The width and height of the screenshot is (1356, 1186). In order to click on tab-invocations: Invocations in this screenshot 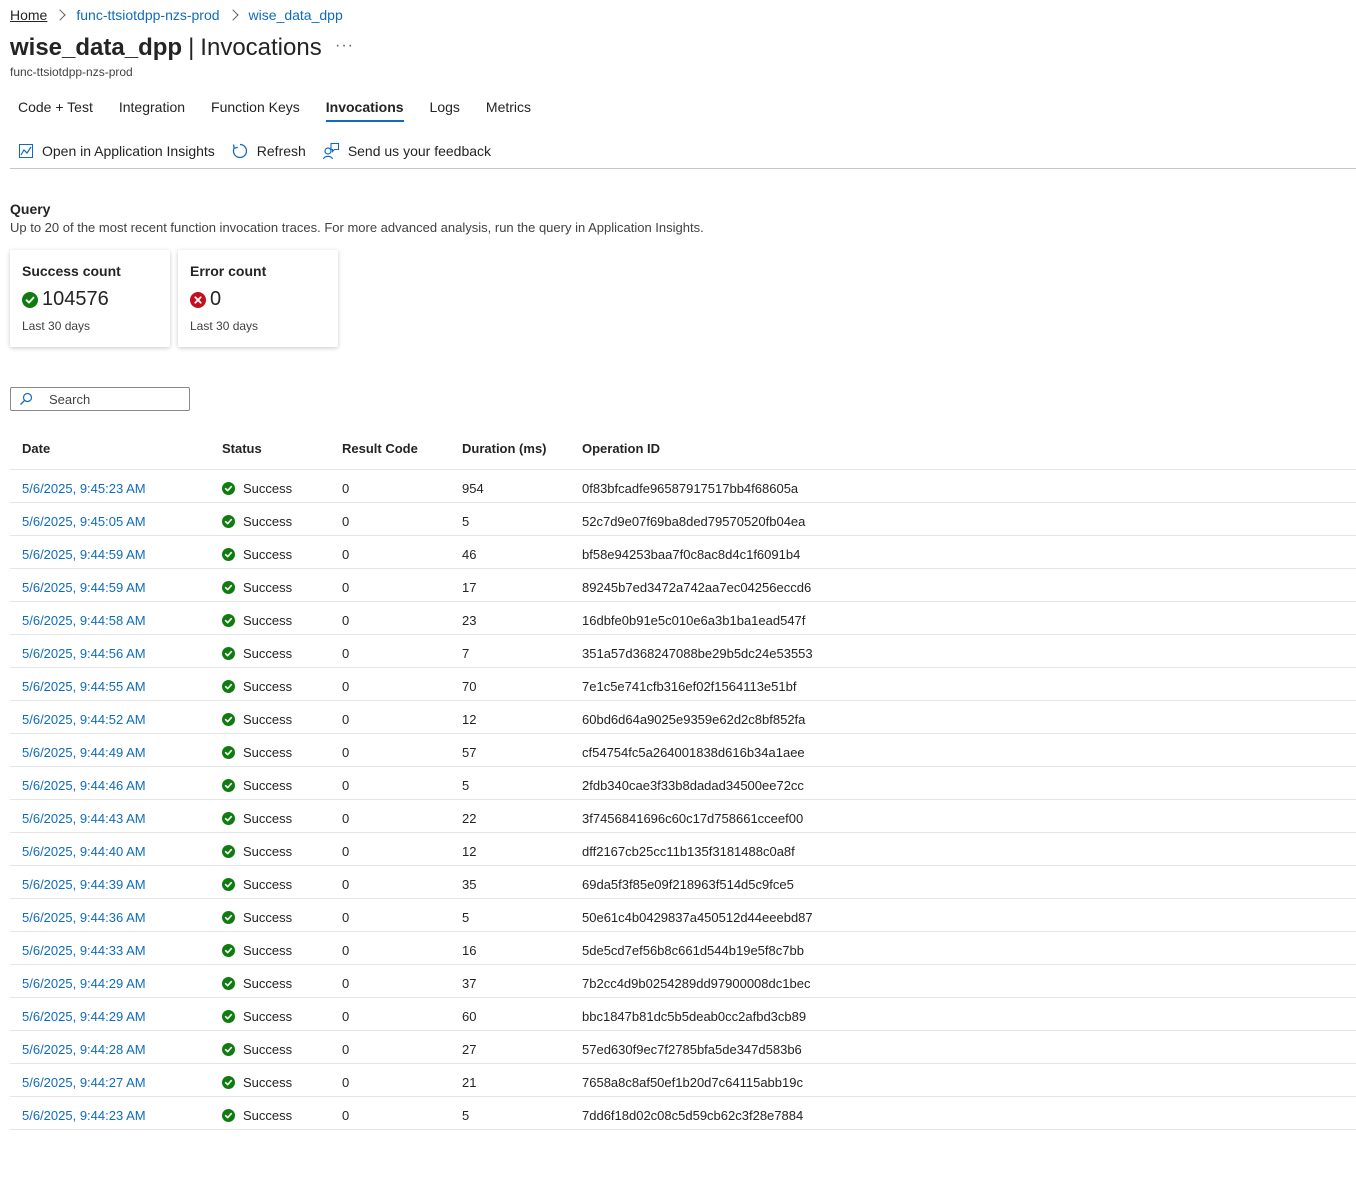, I will do `click(364, 109)`.